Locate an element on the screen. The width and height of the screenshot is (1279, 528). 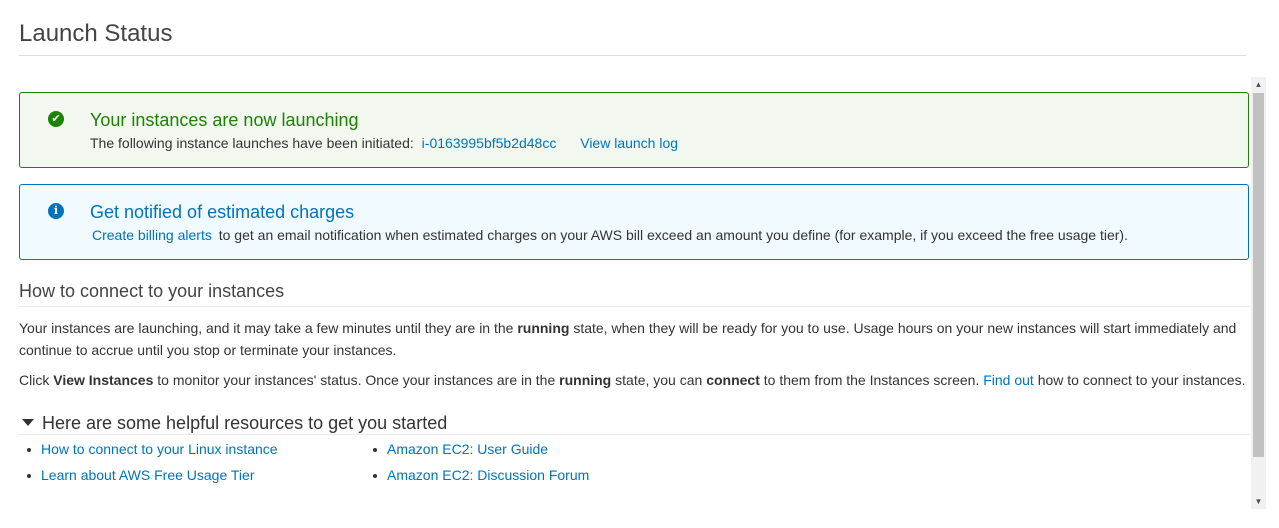
info-circle-icon: i is located at coordinates (56, 211).